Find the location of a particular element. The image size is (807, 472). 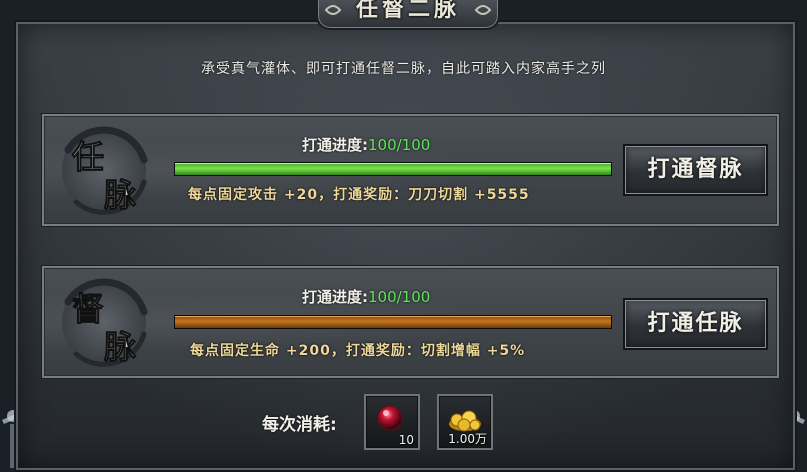

bonus-text: 每点固定攻击 +20，打通奖励：刀刀切割 +5555 is located at coordinates (359, 195).